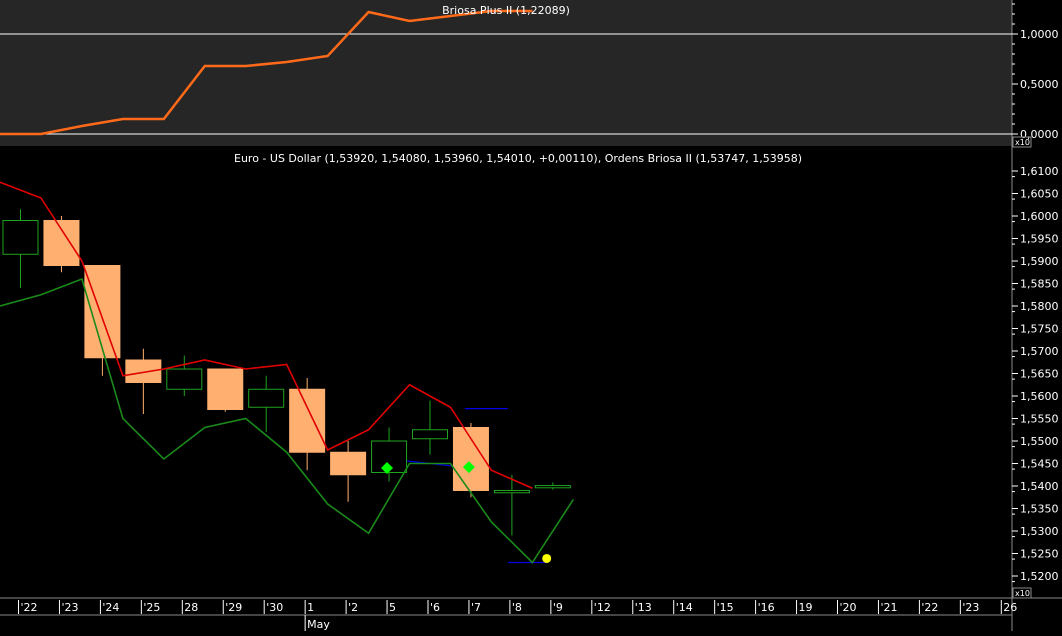  What do you see at coordinates (558, 607) in the screenshot?
I see `x-tick-label: '9` at bounding box center [558, 607].